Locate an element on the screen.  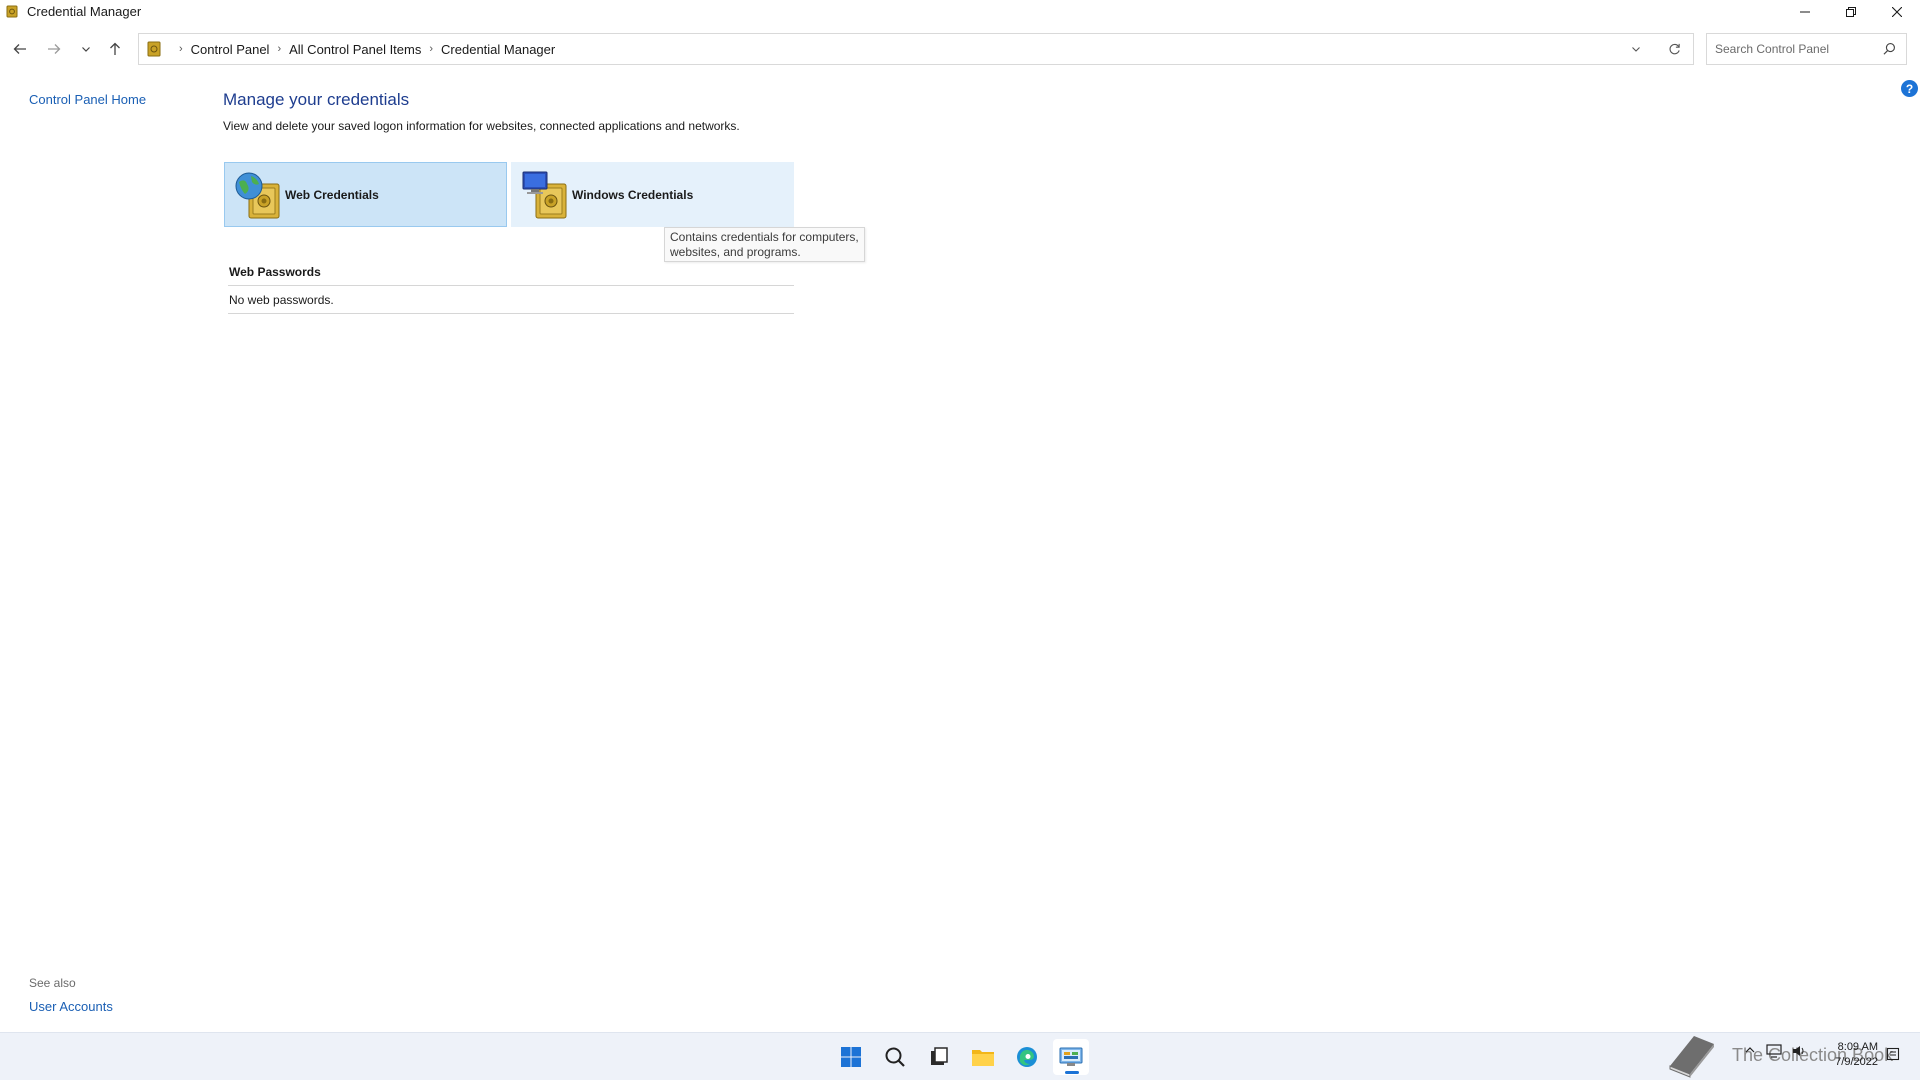
page-title: Manage your credentials is located at coordinates (316, 99).